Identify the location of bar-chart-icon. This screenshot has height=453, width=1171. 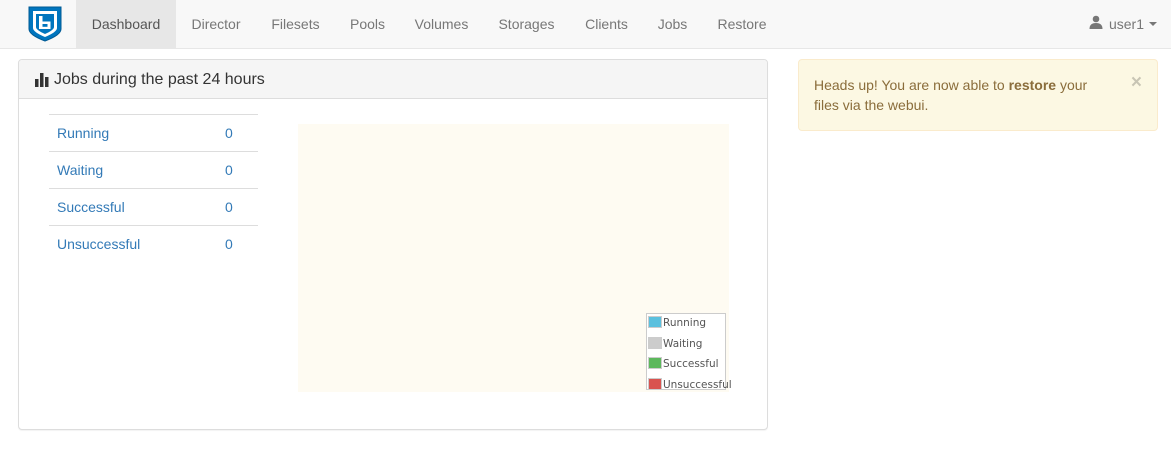
(42, 81).